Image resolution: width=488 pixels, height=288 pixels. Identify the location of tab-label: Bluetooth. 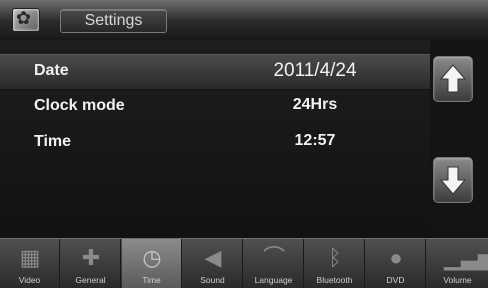
(334, 280).